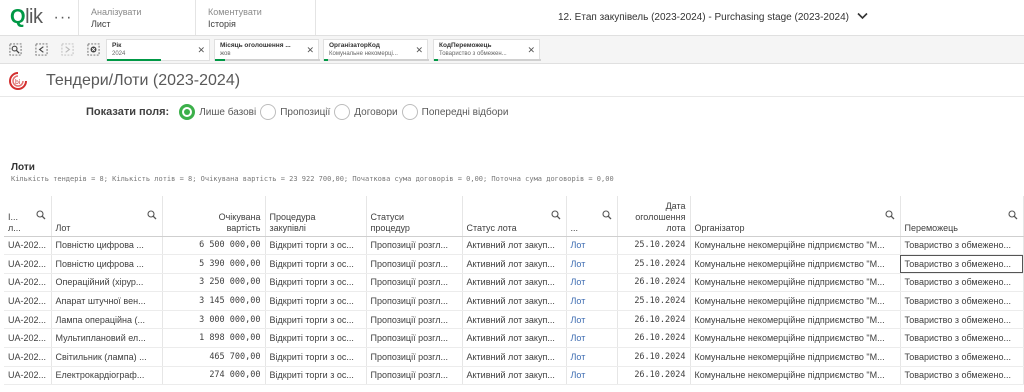  I want to click on more-menu-button: ···, so click(63, 17).